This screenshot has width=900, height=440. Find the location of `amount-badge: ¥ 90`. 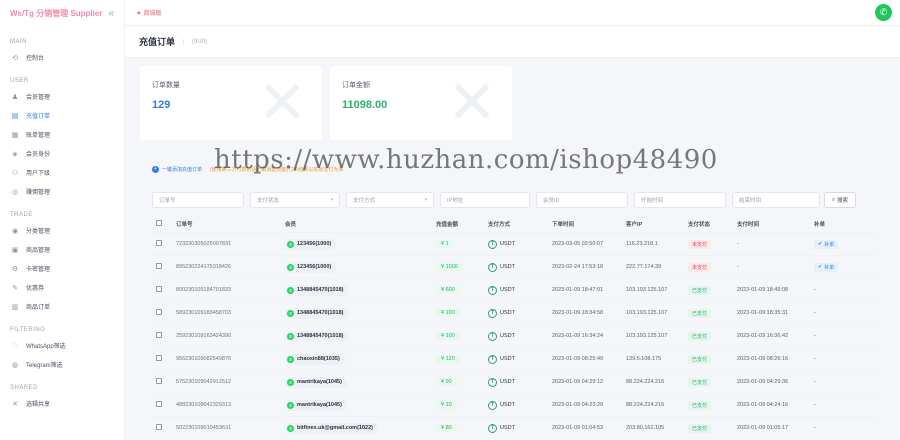

amount-badge: ¥ 90 is located at coordinates (446, 382).